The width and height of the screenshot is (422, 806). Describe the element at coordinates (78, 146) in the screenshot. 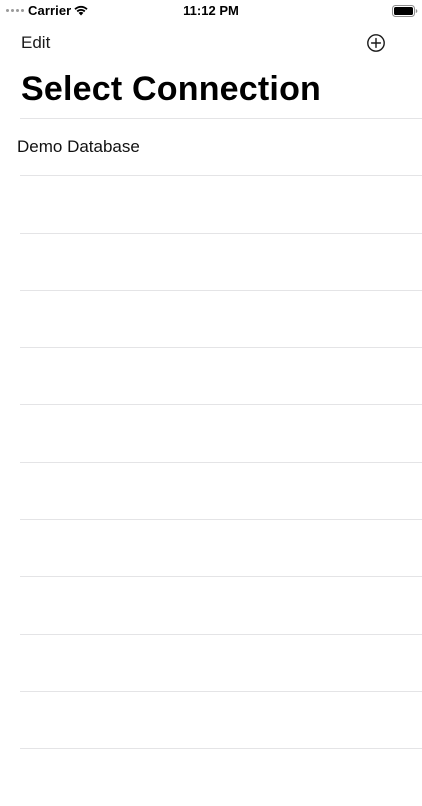

I see `connection-label: Demo Database` at that location.